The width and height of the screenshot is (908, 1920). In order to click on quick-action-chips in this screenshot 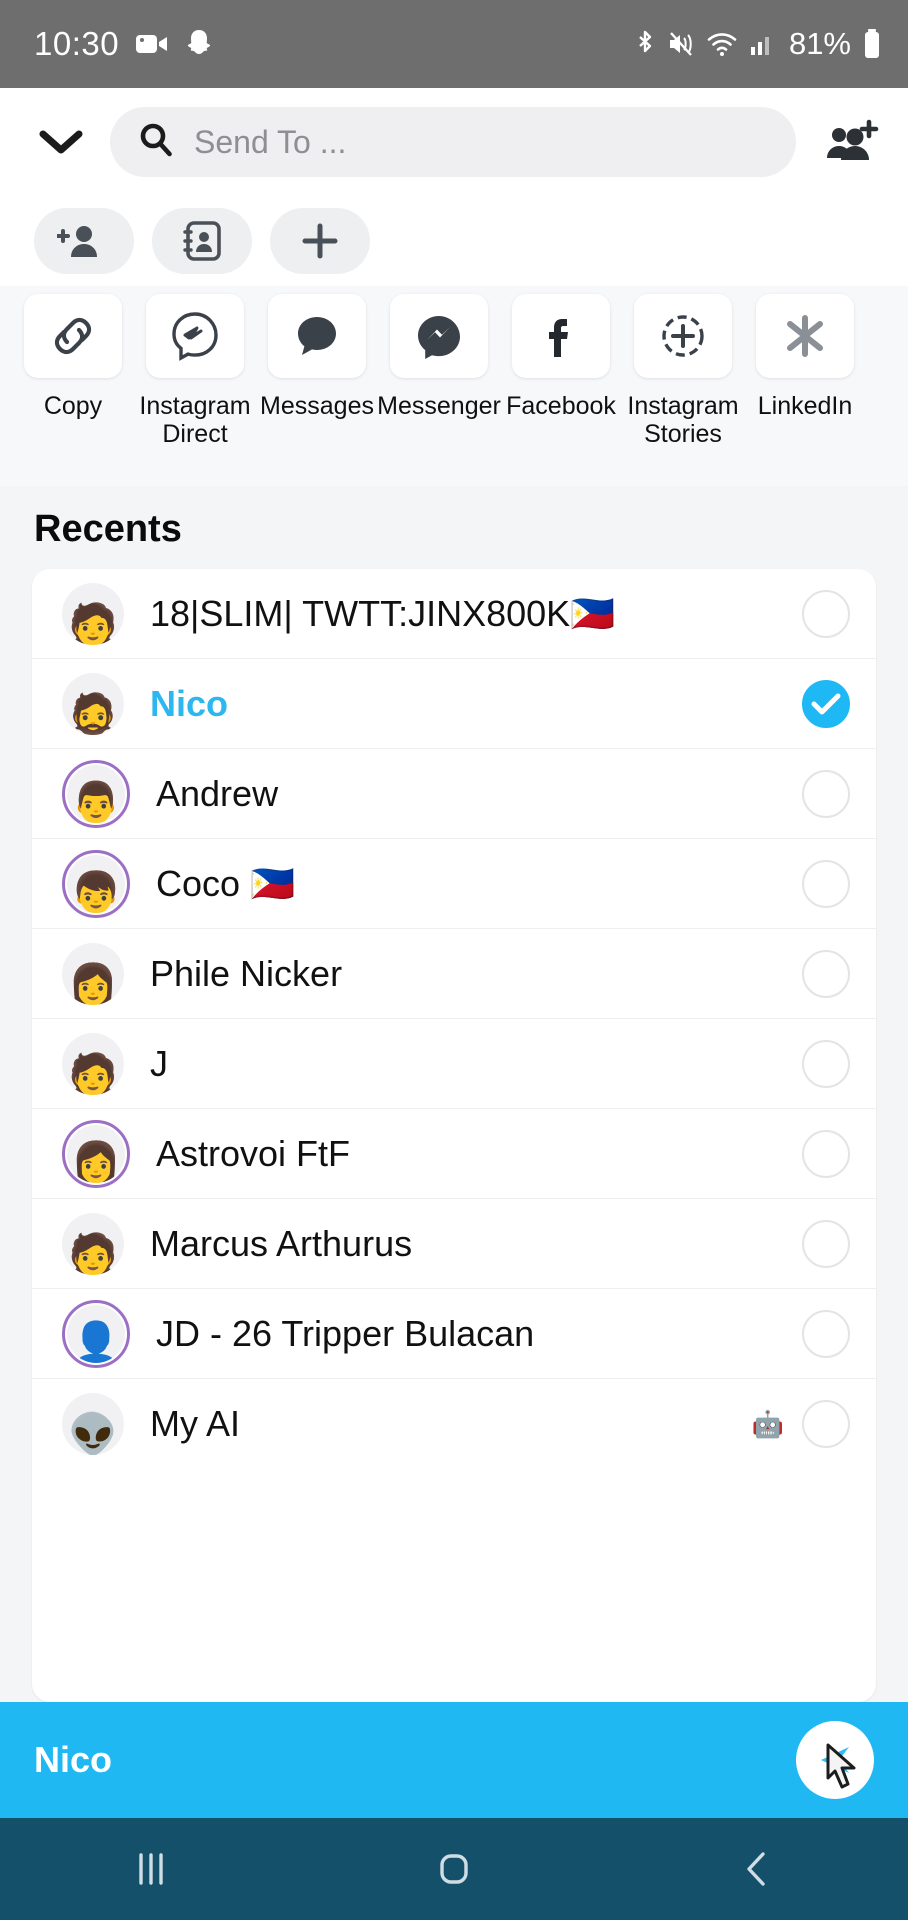, I will do `click(454, 241)`.